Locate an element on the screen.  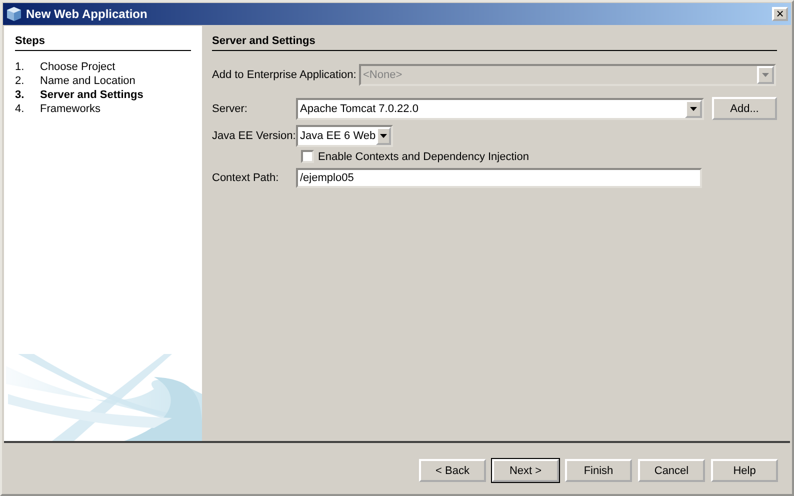
steps-heading: Steps is located at coordinates (103, 43).